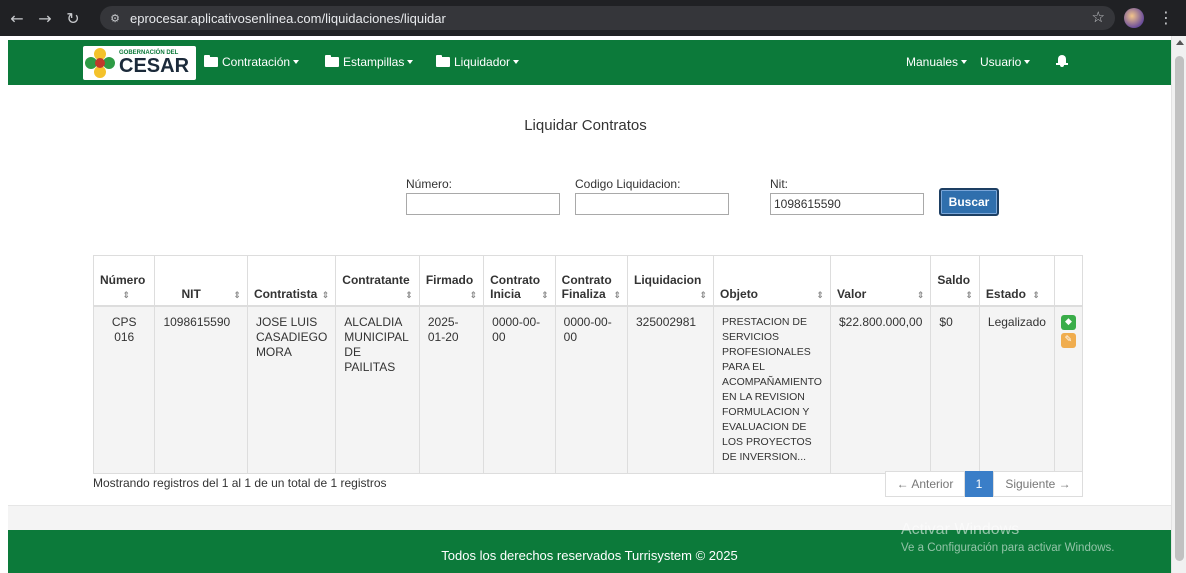 The height and width of the screenshot is (573, 1186). What do you see at coordinates (955, 389) in the screenshot?
I see `cell-saldo: $0` at bounding box center [955, 389].